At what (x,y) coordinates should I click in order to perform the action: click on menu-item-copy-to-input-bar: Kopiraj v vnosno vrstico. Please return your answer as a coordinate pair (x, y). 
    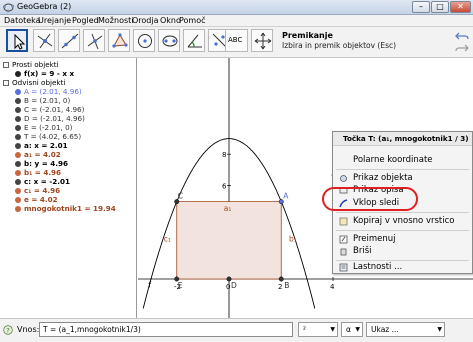
    Looking at the image, I should click on (402, 221).